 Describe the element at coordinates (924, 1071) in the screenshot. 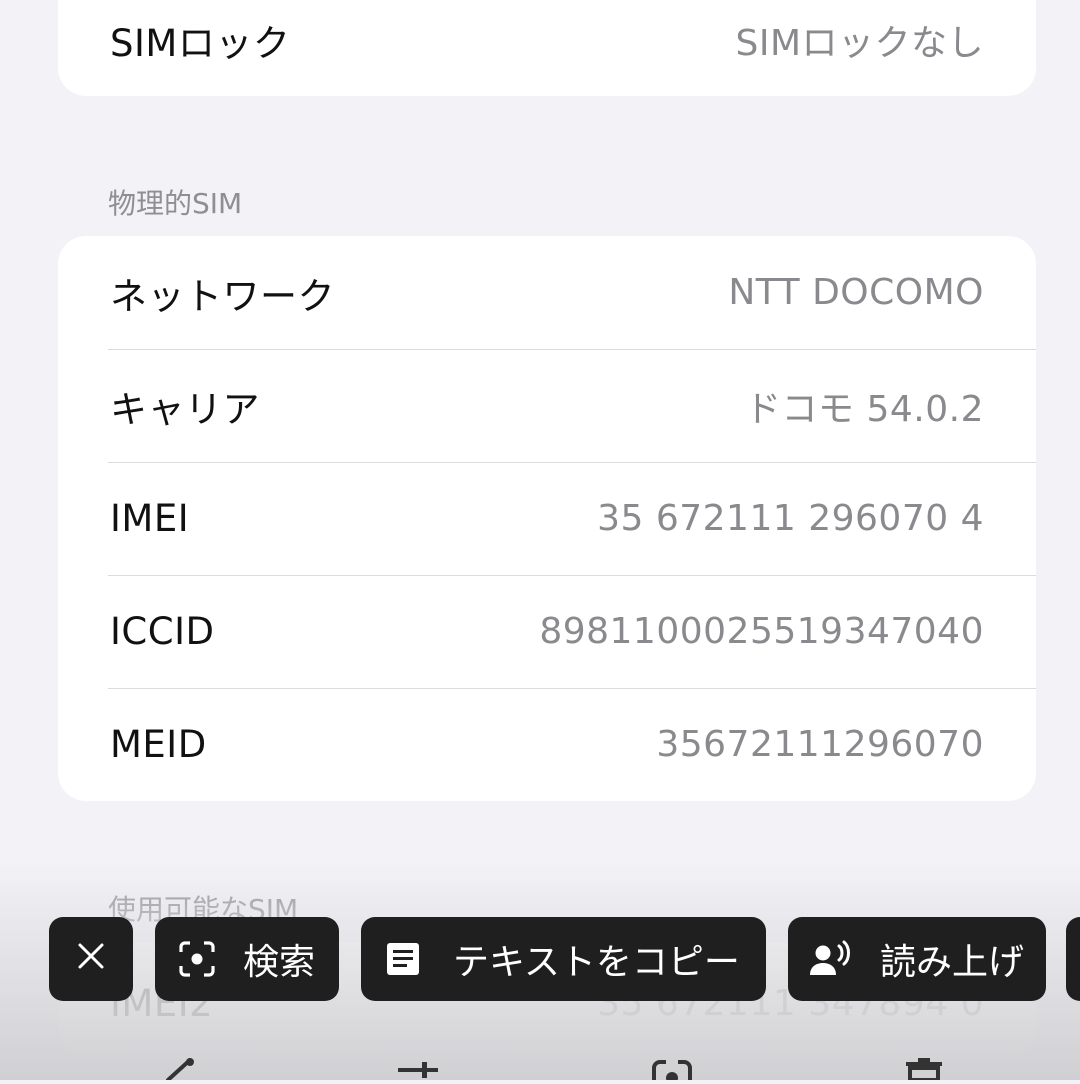

I see `delete-icon` at that location.